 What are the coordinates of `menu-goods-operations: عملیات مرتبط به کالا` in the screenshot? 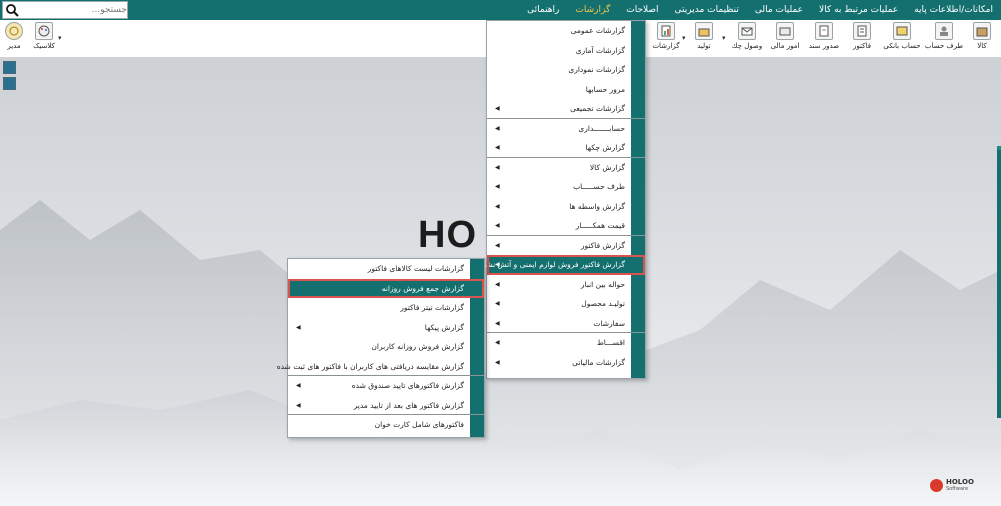 It's located at (858, 10).